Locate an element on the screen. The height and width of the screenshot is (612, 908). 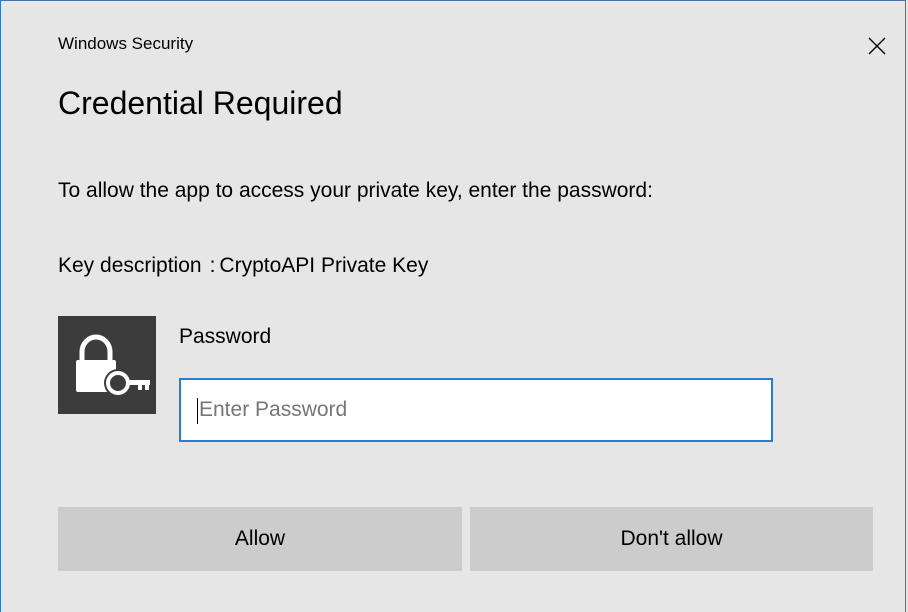
text-caret is located at coordinates (197, 411).